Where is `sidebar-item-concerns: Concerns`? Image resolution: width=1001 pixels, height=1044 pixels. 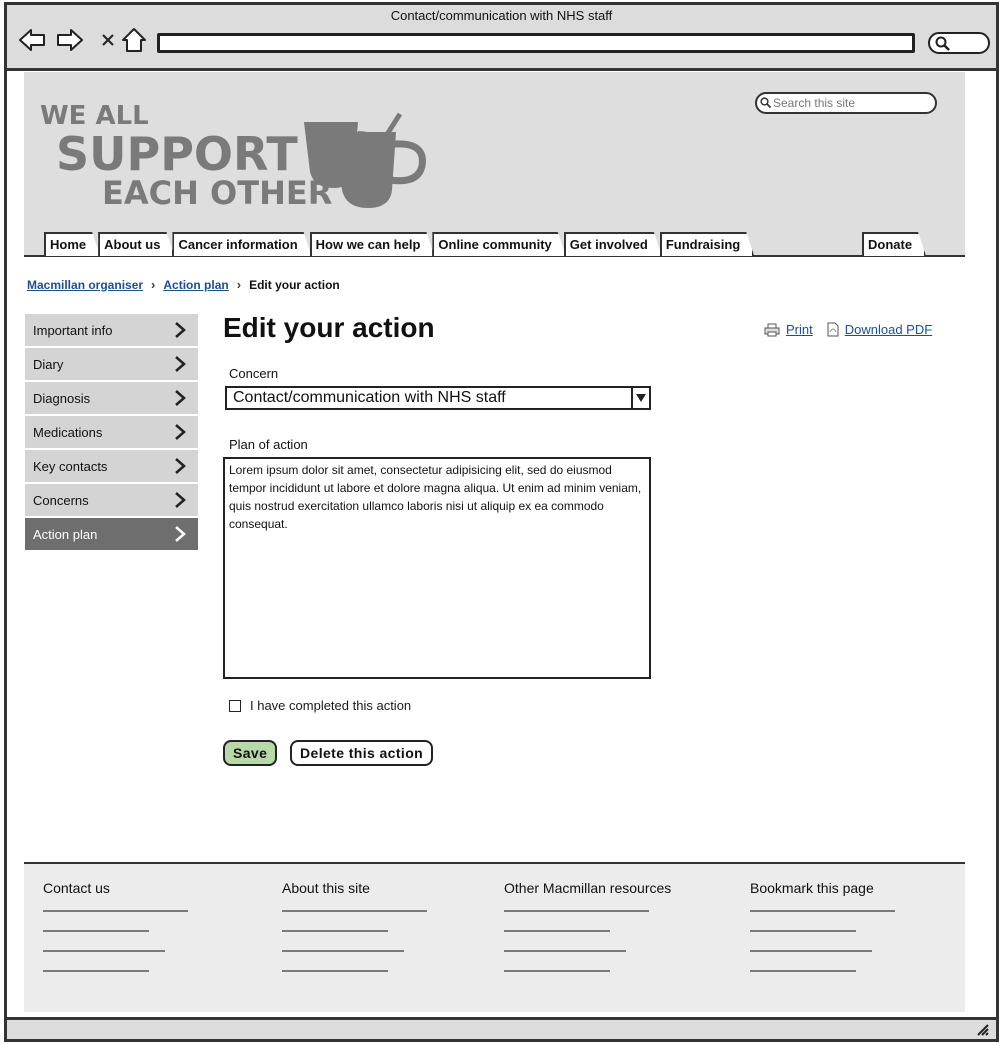 sidebar-item-concerns: Concerns is located at coordinates (111, 500).